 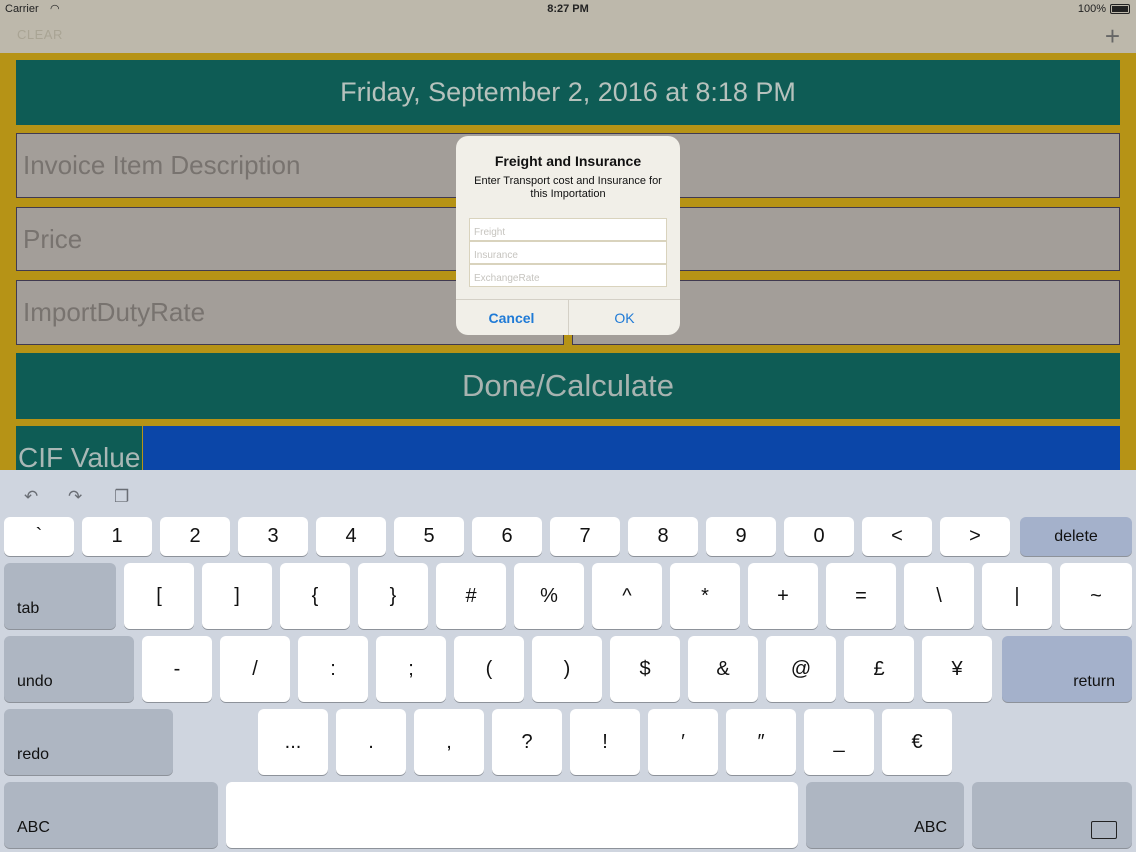 I want to click on key: }, so click(x=393, y=596).